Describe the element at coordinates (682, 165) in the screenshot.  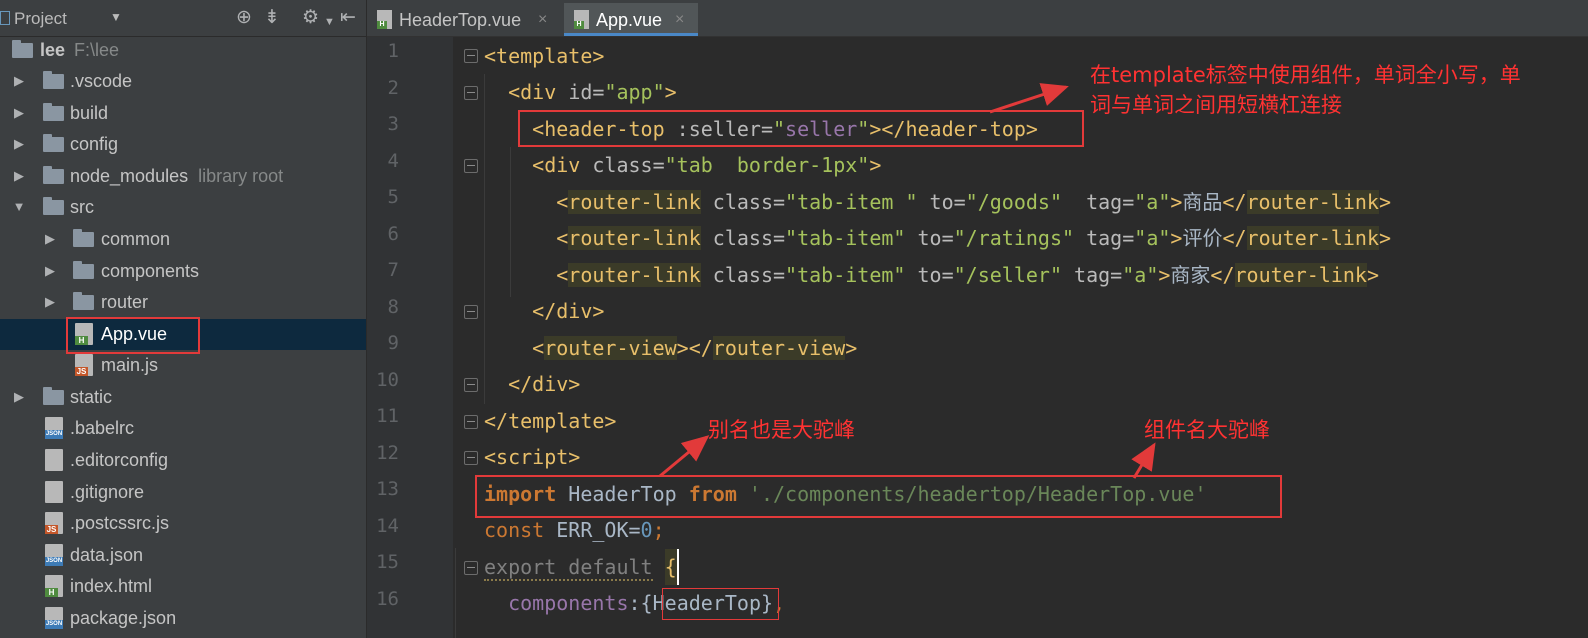
I see `code-line-4: <div class="tab border-1px">` at that location.